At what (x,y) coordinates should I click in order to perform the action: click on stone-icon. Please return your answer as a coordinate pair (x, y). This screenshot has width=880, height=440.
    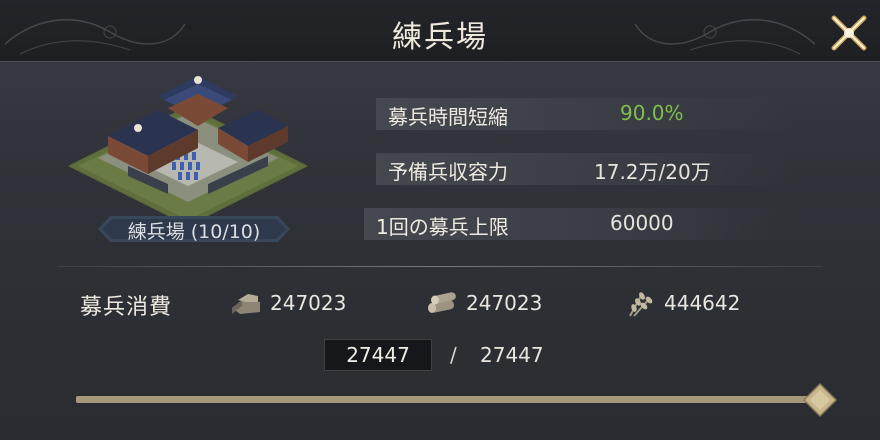
    Looking at the image, I should click on (246, 304).